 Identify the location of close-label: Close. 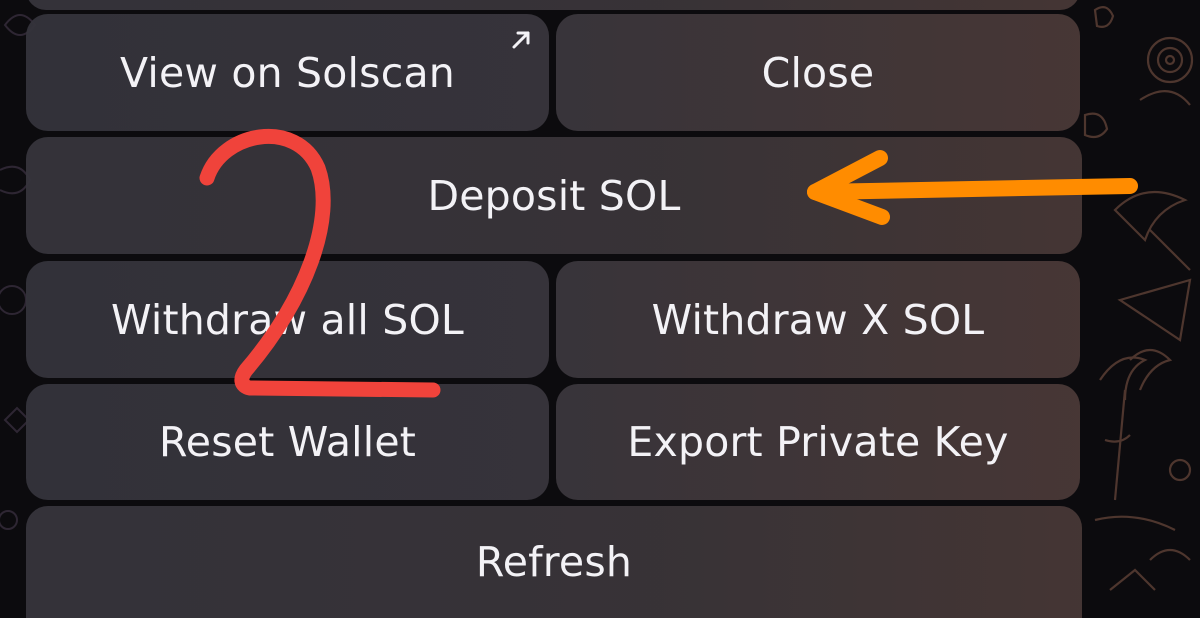
(818, 72).